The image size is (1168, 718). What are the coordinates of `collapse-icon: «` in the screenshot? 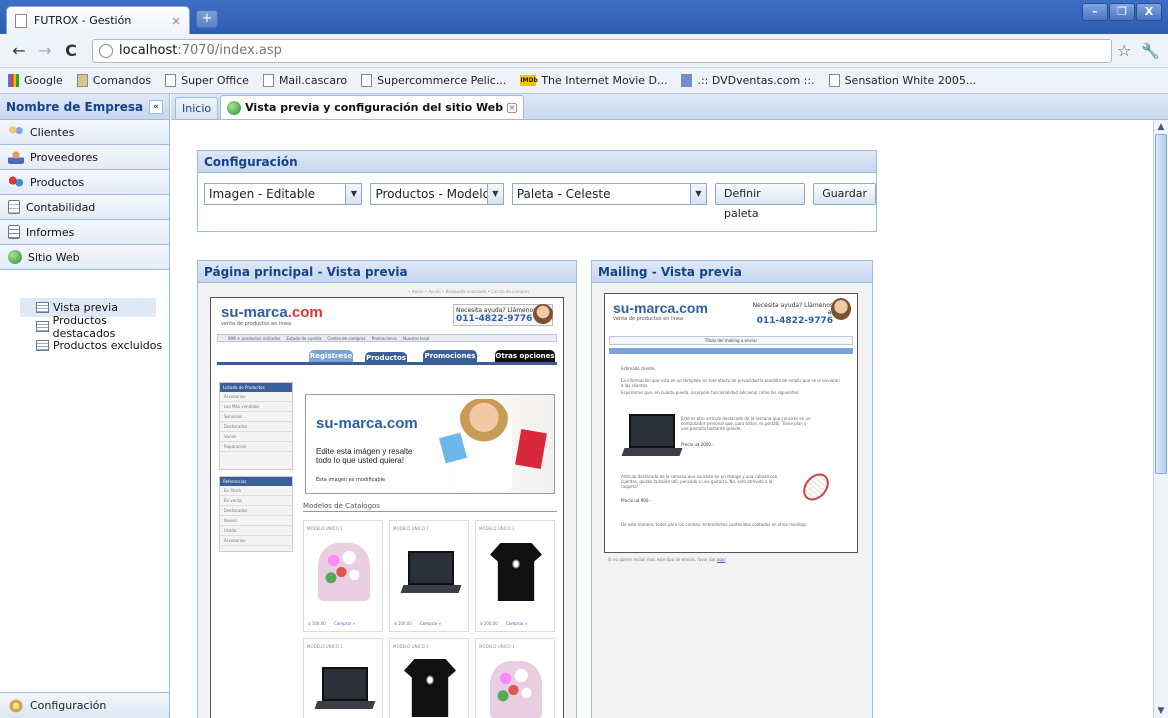 It's located at (156, 106).